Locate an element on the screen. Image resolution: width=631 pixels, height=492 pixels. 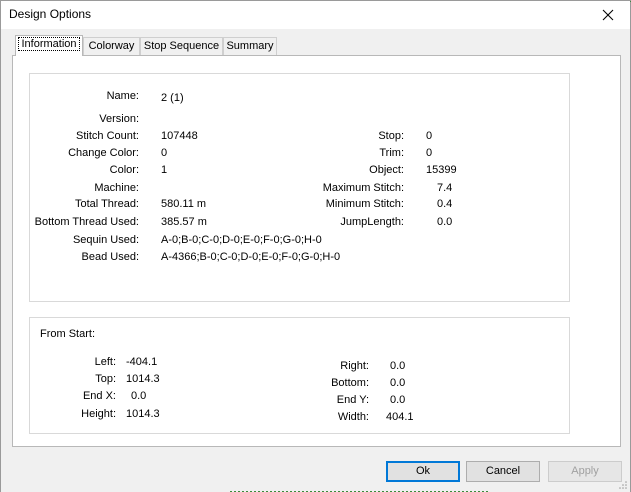
stitch-count-label: Stitch Count: is located at coordinates (107, 136).